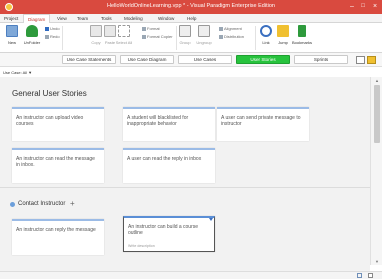  I want to click on select-label: Select All, so click(124, 42).